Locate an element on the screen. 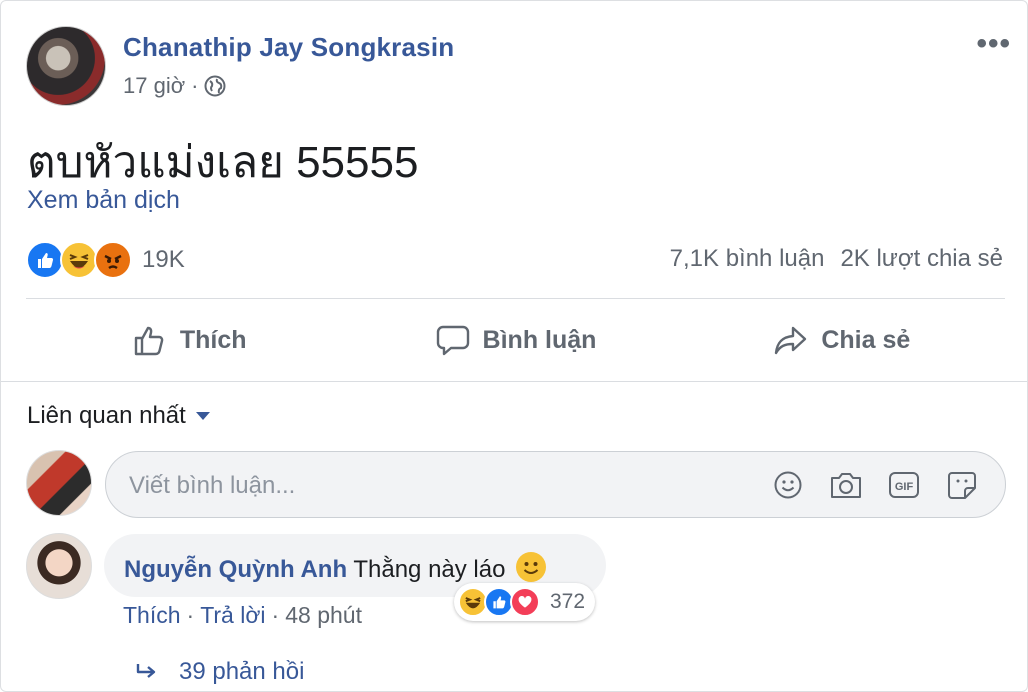  like-label: Thích is located at coordinates (213, 339).